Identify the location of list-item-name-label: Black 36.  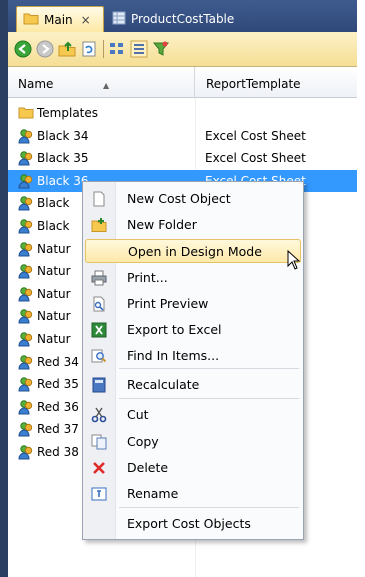
(63, 180).